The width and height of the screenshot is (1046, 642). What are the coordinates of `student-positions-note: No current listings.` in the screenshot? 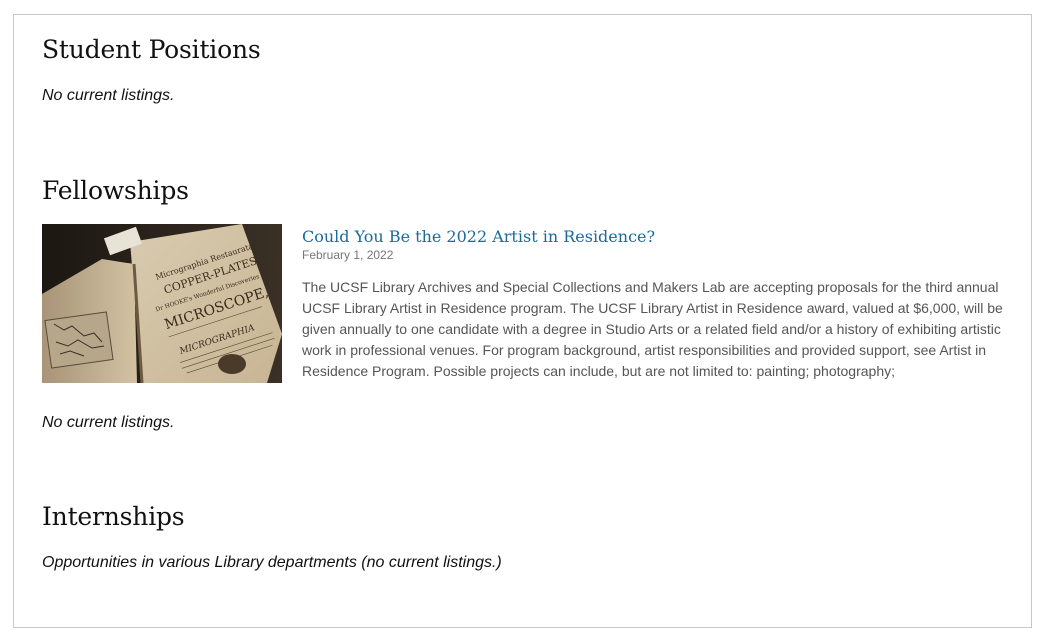 It's located at (108, 95).